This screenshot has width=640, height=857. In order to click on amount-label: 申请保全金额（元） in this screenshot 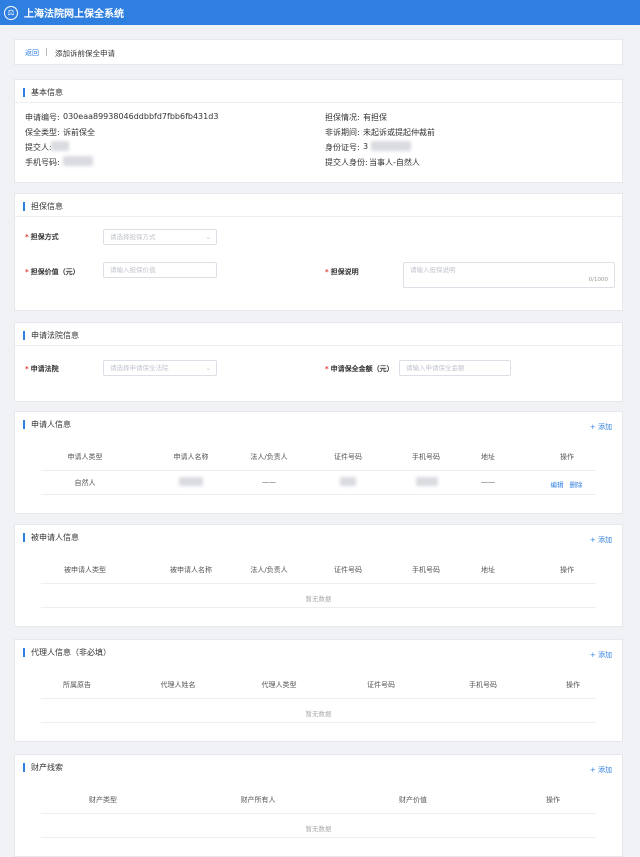, I will do `click(362, 369)`.